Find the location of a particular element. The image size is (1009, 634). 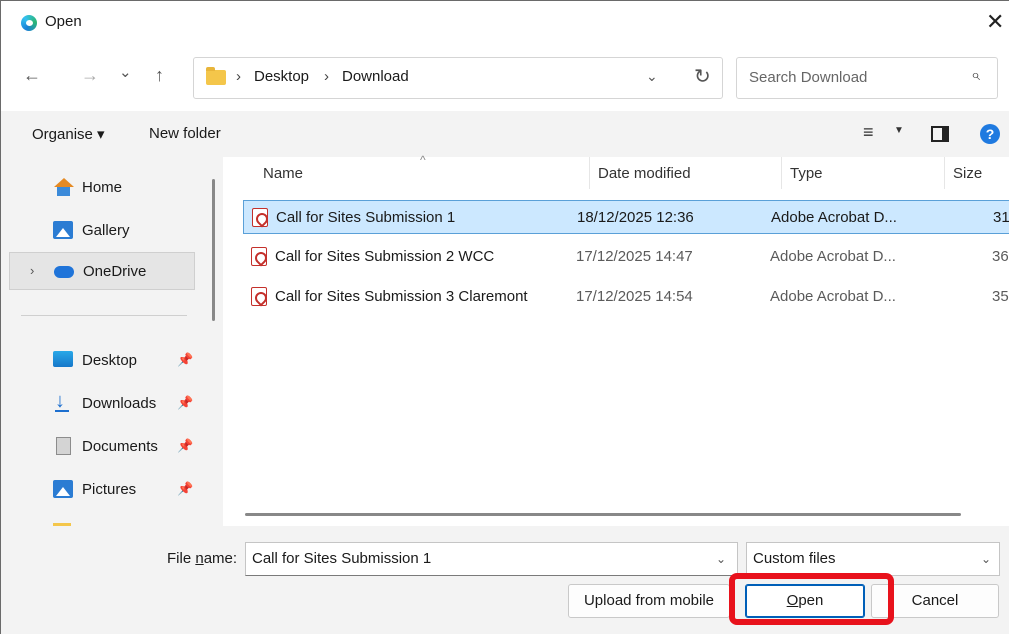

sidebar-item-label: Downloads is located at coordinates (119, 403).